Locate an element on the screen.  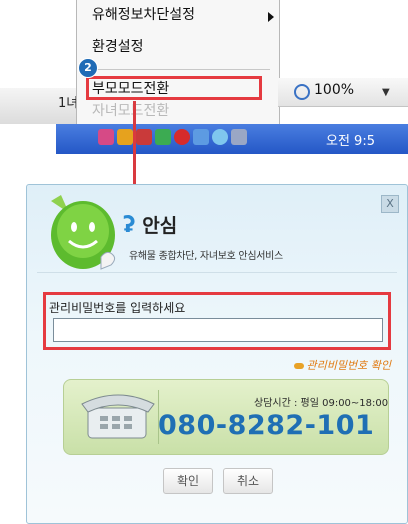
smiley-mascot-icon is located at coordinates (83, 232).